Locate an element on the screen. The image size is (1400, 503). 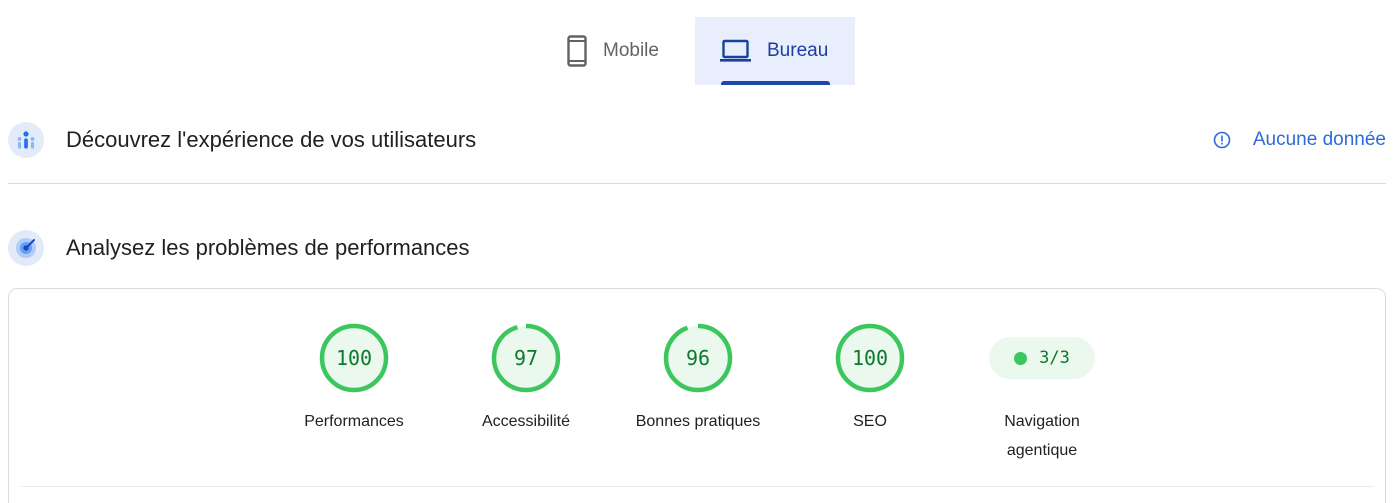
tab-desktop: Bureau is located at coordinates (775, 51).